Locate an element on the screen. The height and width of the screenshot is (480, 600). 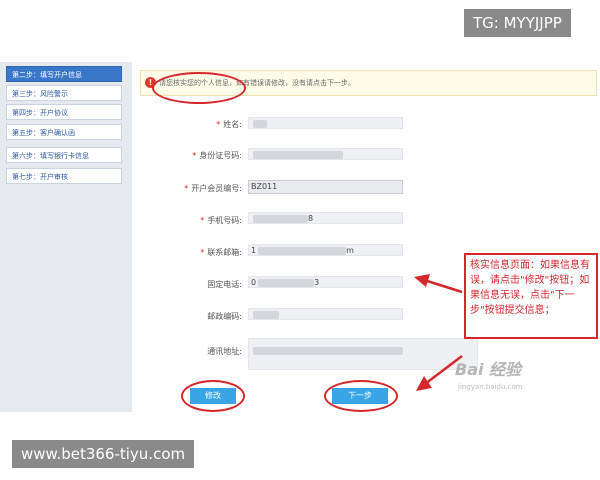
baidu-watermark-url: jingyan.baidu.com is located at coordinates (490, 387).